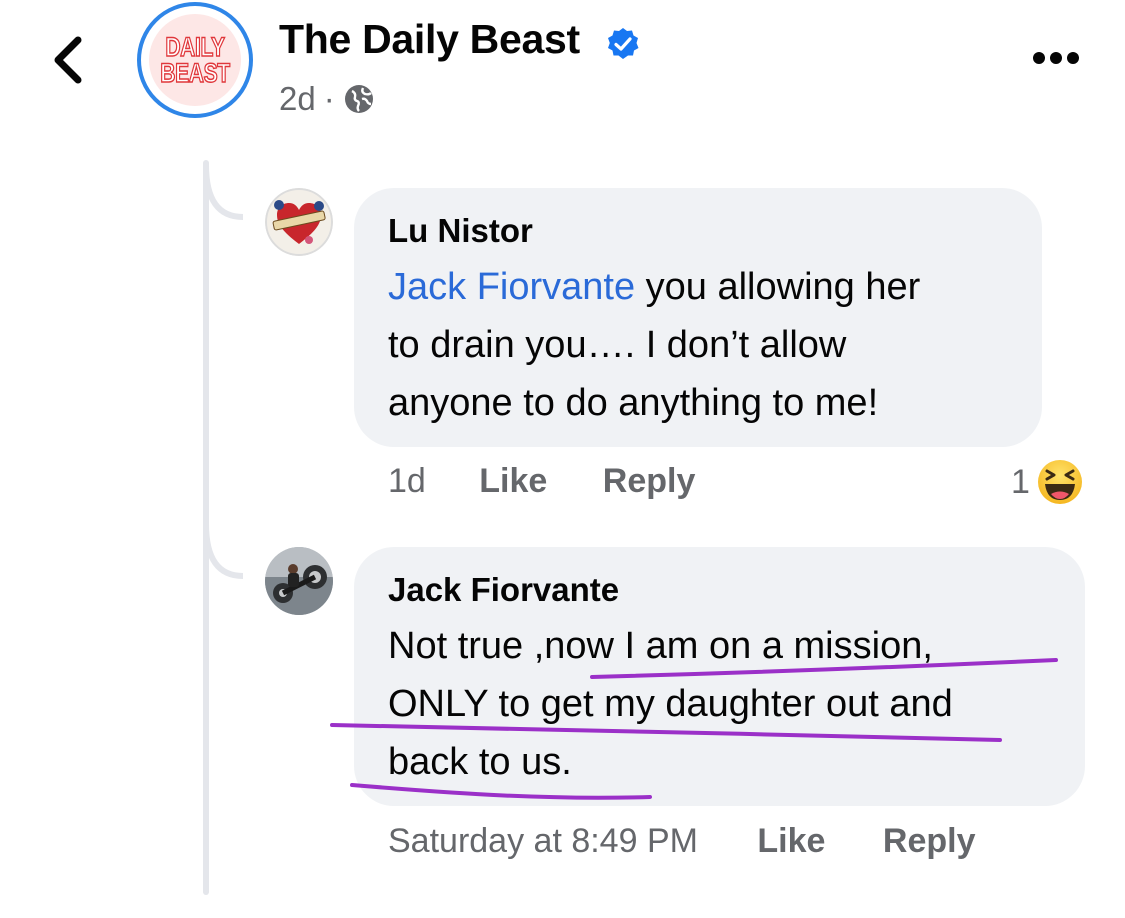 The height and width of the screenshot is (918, 1125). What do you see at coordinates (543, 841) in the screenshot?
I see `comment-time: Saturday at 8:49 PM` at bounding box center [543, 841].